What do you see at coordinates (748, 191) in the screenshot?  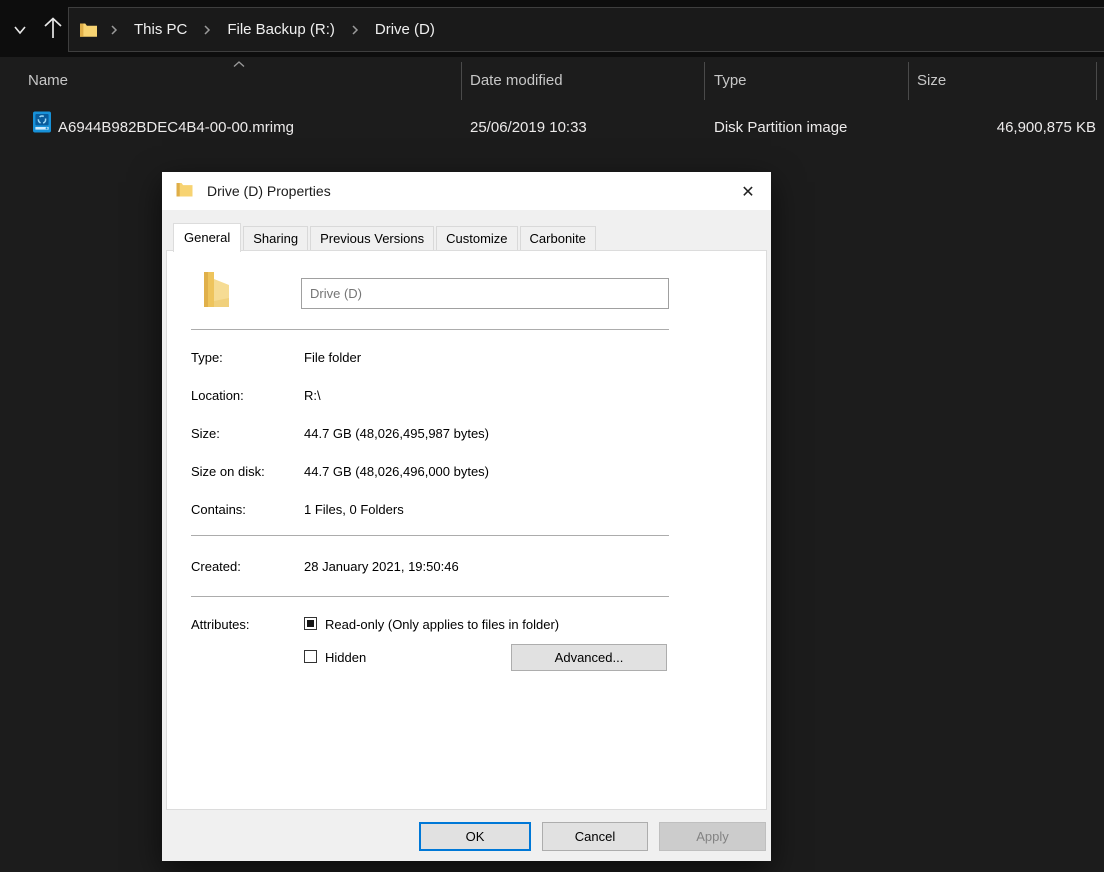 I see `close-icon: ✕` at bounding box center [748, 191].